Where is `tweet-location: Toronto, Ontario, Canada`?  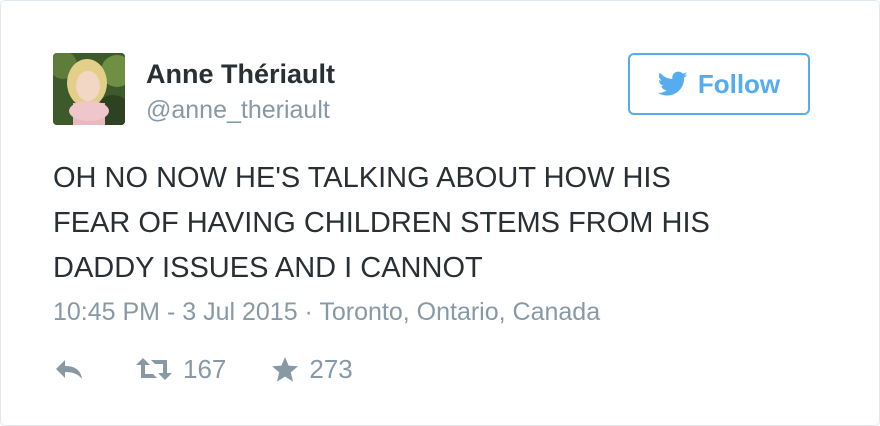 tweet-location: Toronto, Ontario, Canada is located at coordinates (459, 312).